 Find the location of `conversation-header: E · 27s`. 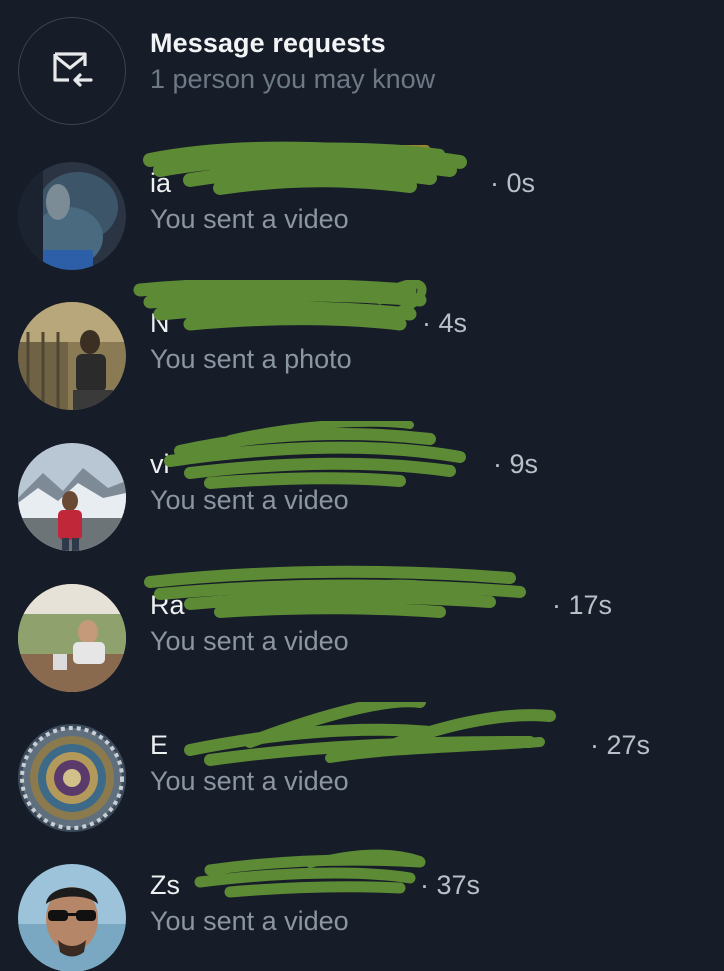

conversation-header: E · 27s is located at coordinates (430, 747).